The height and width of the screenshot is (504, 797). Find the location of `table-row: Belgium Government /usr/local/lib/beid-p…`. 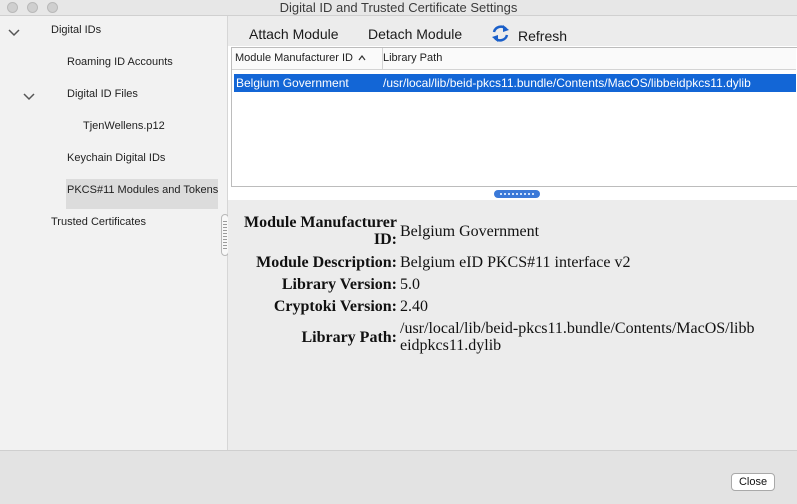

table-row: Belgium Government /usr/local/lib/beid-p… is located at coordinates (515, 83).